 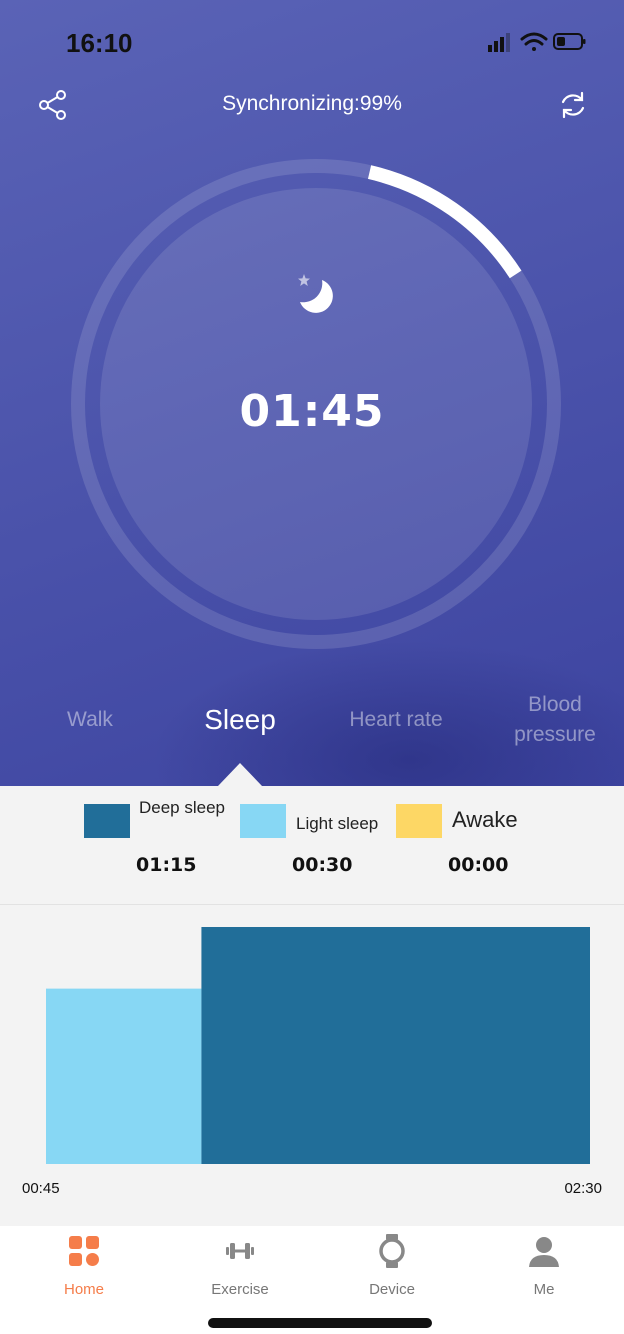 I want to click on header: Synchronizing:99%, so click(x=312, y=106).